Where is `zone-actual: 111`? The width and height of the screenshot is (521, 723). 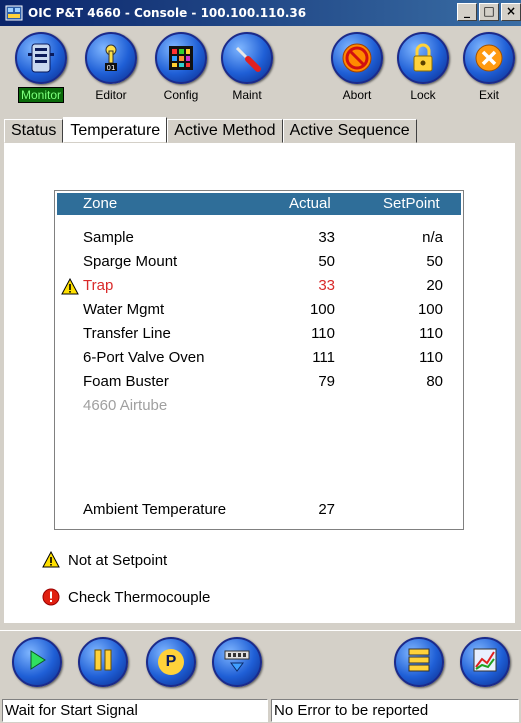
zone-actual: 111 is located at coordinates (323, 357).